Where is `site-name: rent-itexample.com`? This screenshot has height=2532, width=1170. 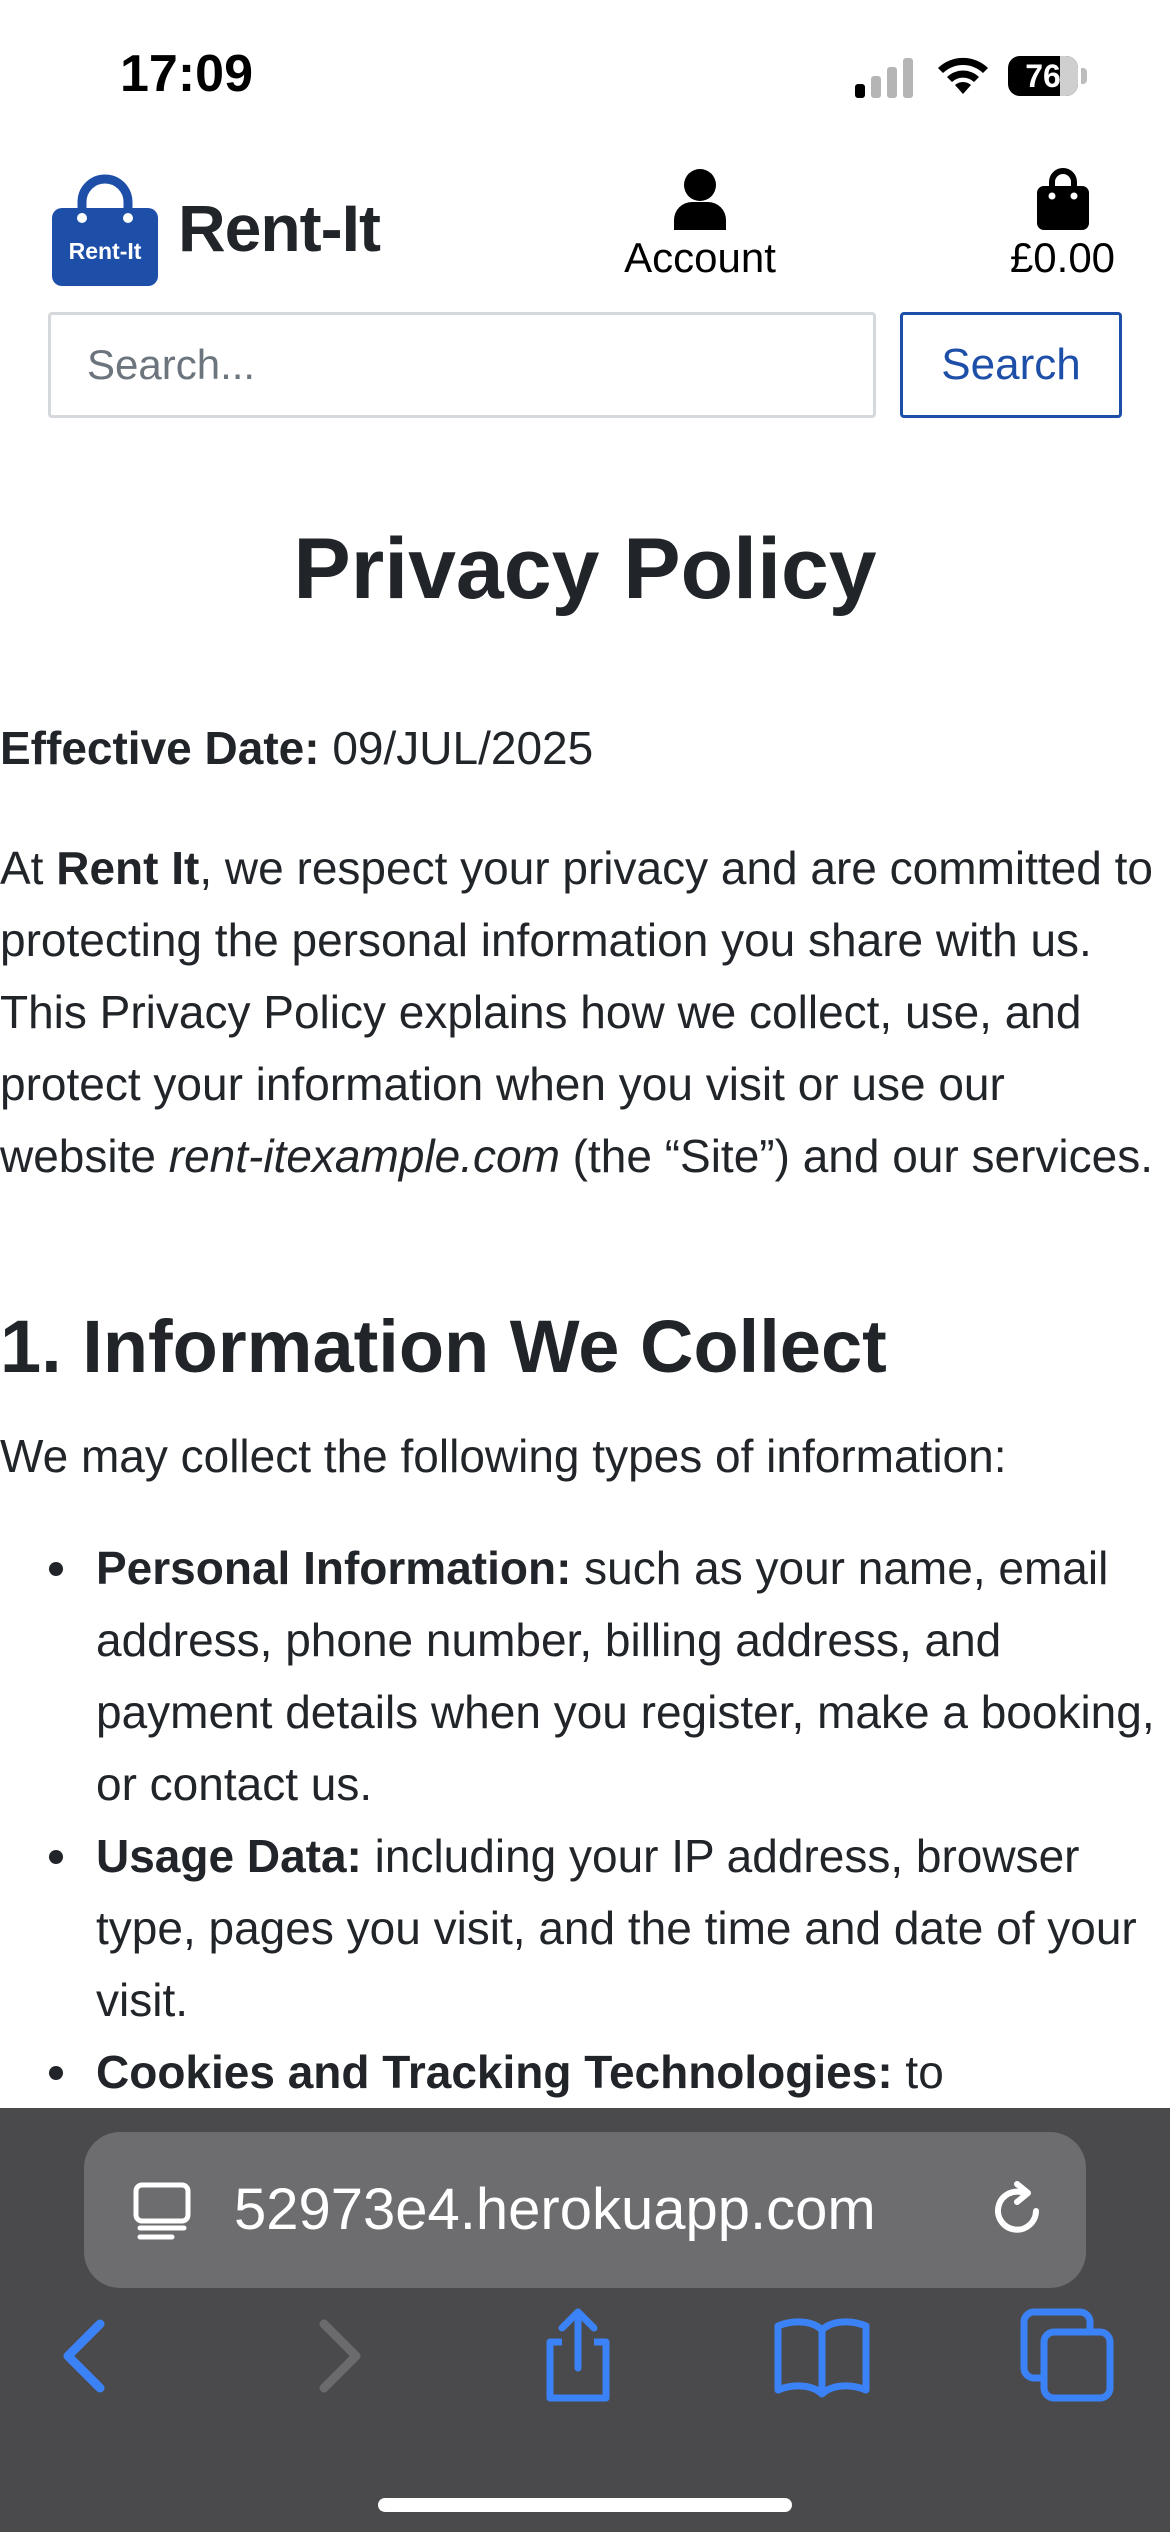 site-name: rent-itexample.com is located at coordinates (364, 1156).